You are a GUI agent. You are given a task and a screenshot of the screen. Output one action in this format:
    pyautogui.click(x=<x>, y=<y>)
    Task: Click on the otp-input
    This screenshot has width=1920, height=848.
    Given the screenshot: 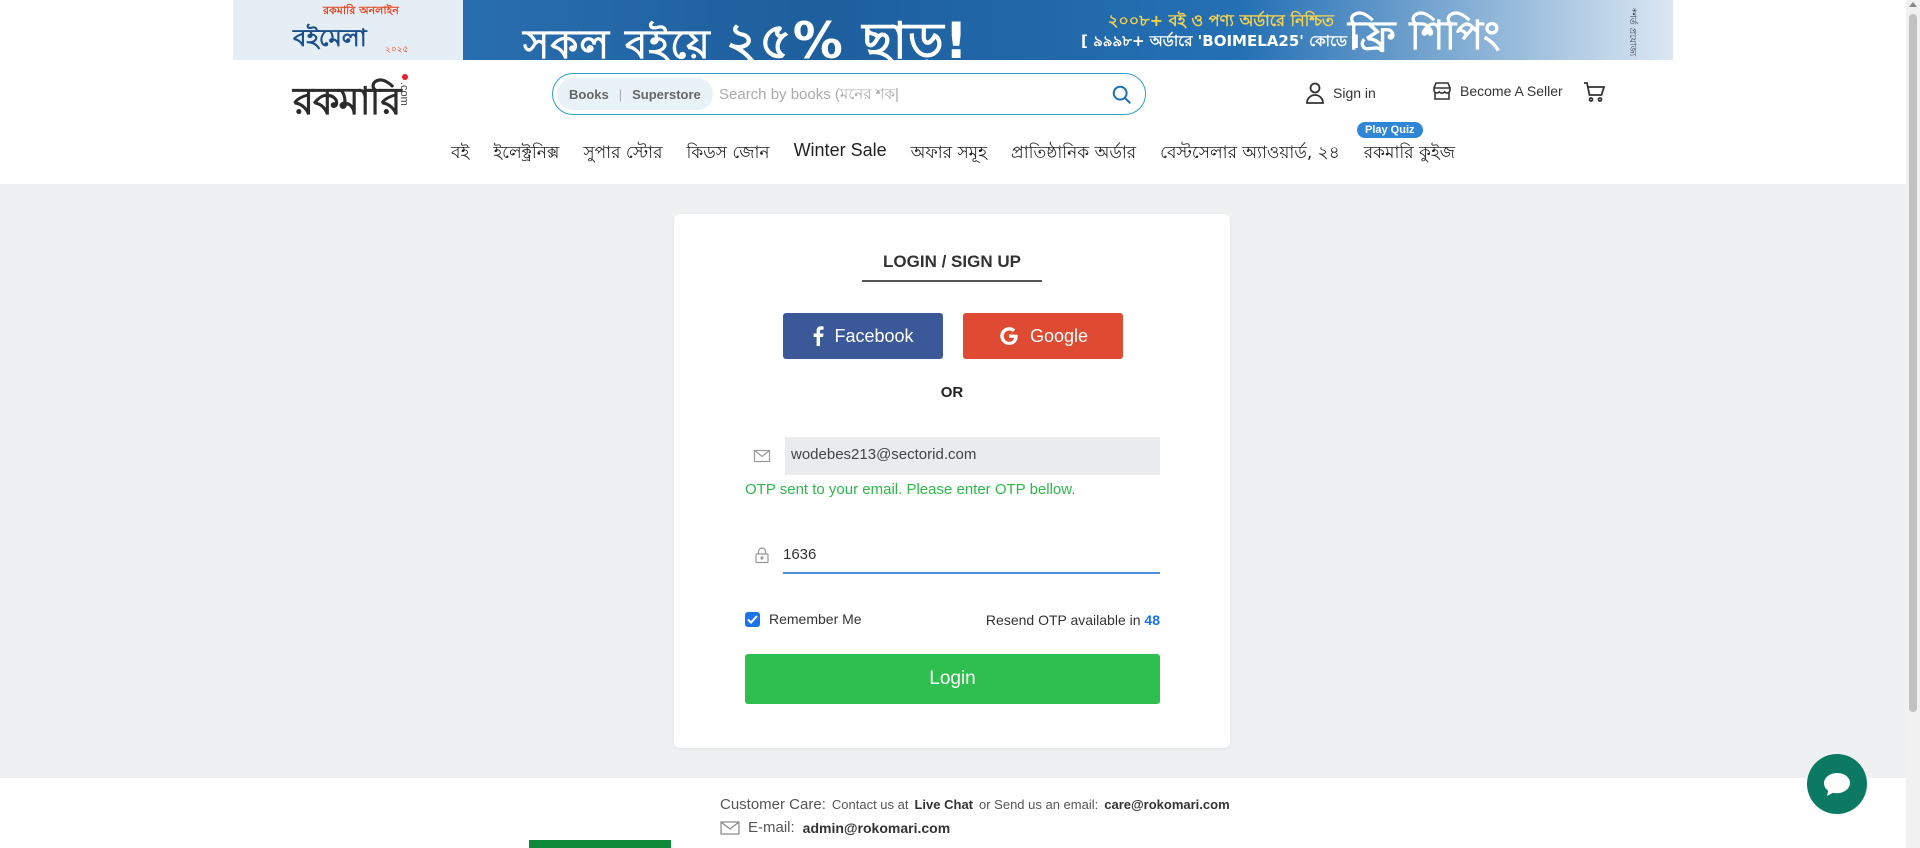 What is the action you would take?
    pyautogui.click(x=971, y=555)
    